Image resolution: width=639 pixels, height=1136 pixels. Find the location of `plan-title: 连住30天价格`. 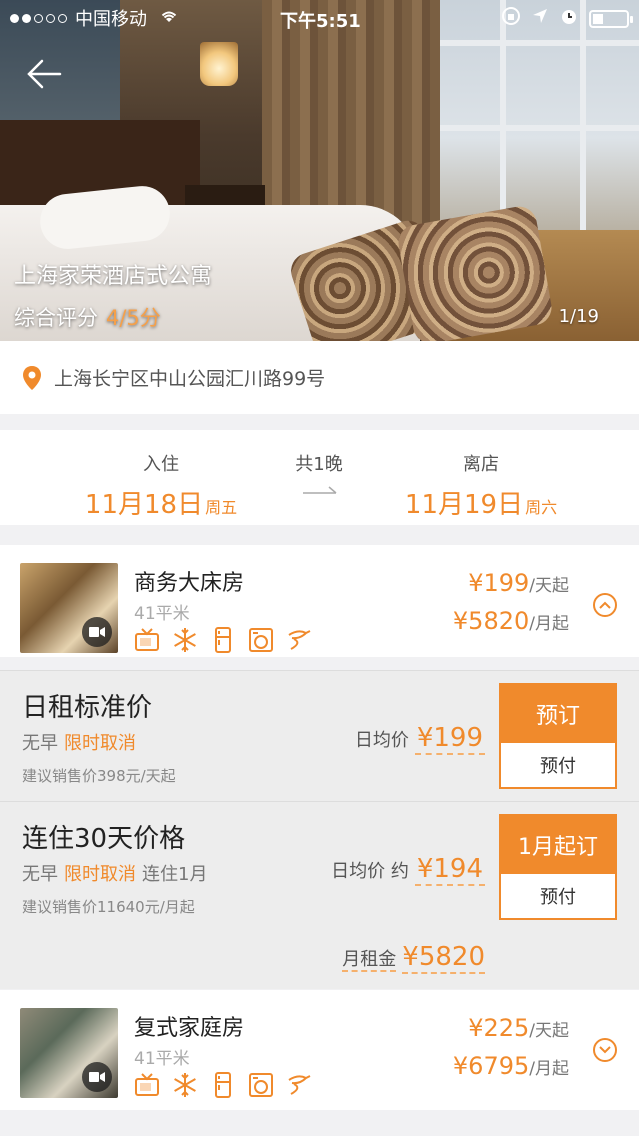

plan-title: 连住30天价格 is located at coordinates (104, 839).